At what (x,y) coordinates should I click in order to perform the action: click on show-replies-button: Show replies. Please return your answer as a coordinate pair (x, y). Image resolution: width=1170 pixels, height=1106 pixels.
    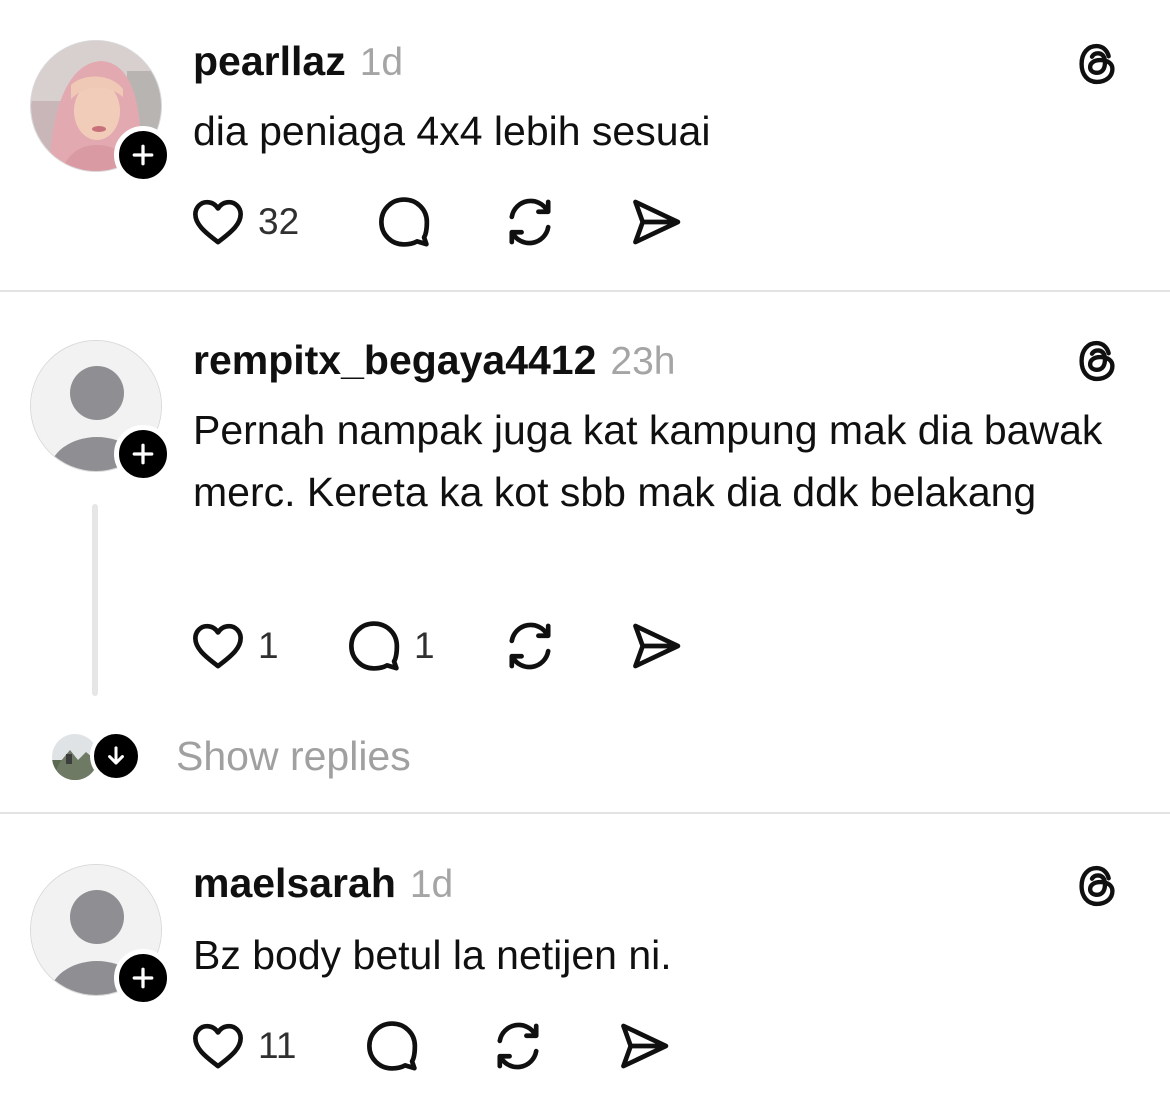
    Looking at the image, I should click on (262, 756).